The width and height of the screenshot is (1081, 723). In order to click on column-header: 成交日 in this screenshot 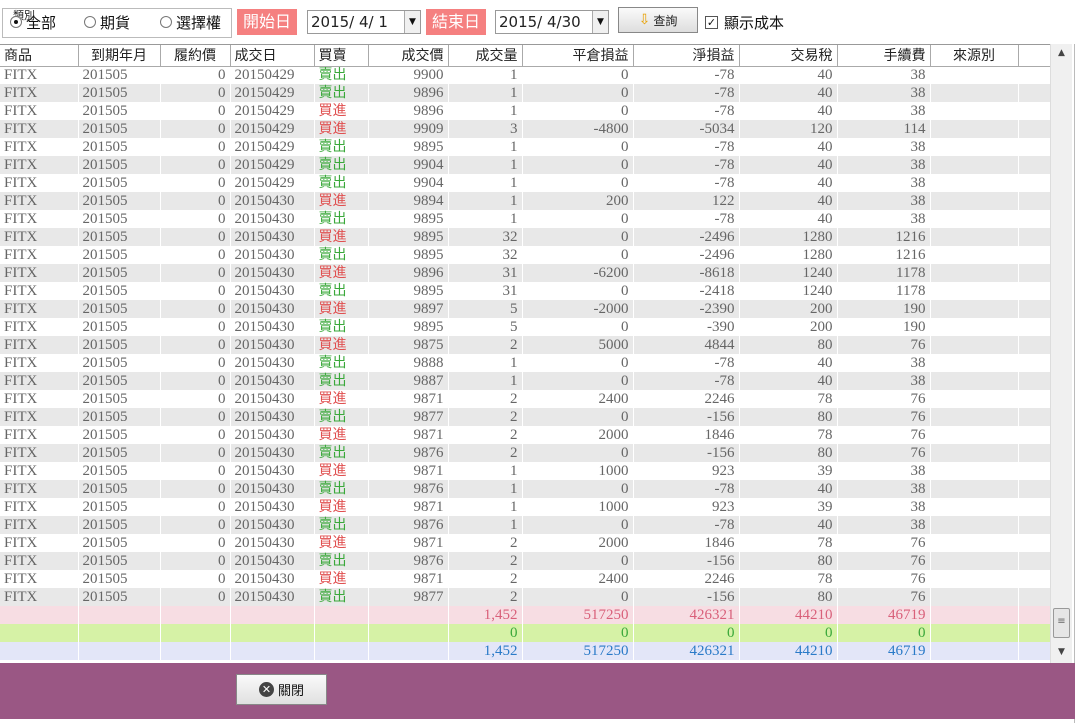, I will do `click(272, 56)`.